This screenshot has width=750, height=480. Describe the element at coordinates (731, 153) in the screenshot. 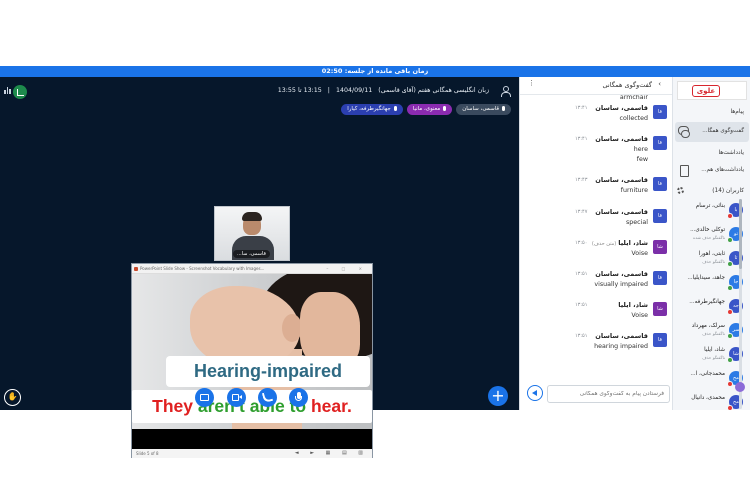

I see `notes-section-title: یادداشت‌ها` at that location.